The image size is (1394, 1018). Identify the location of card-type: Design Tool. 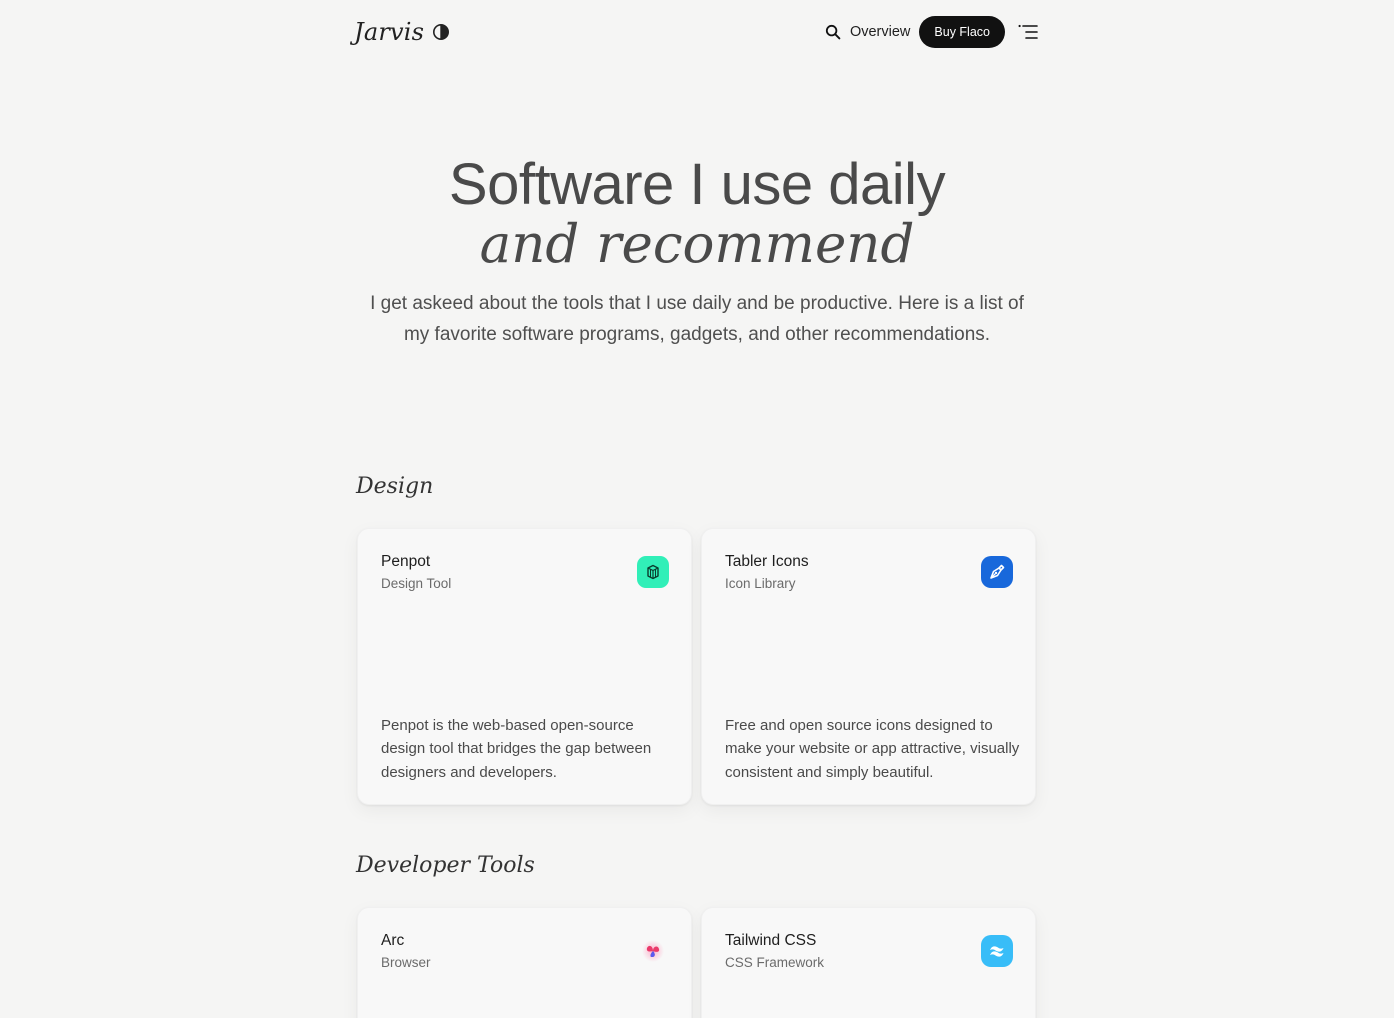
(416, 583).